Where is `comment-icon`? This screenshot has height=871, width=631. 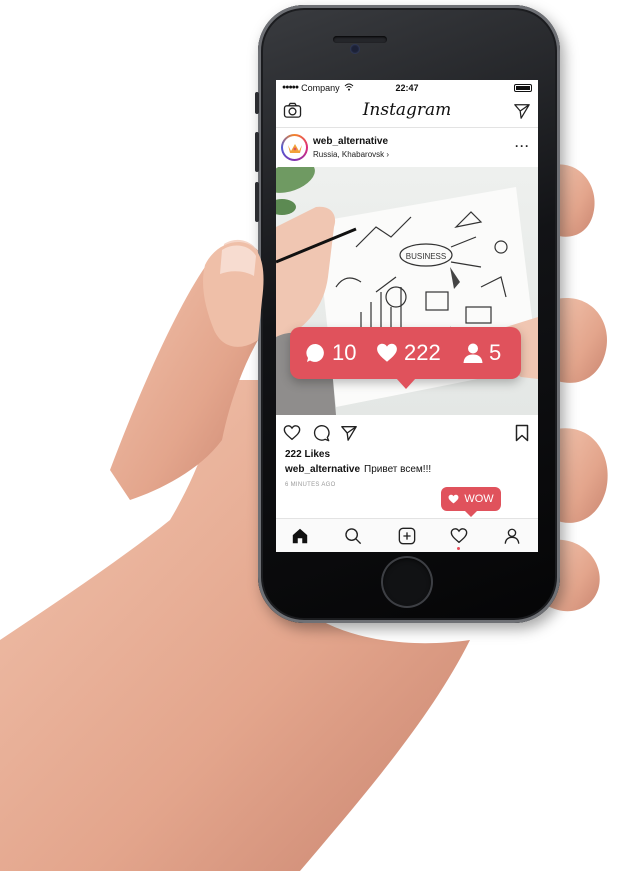
comment-icon is located at coordinates (321, 433).